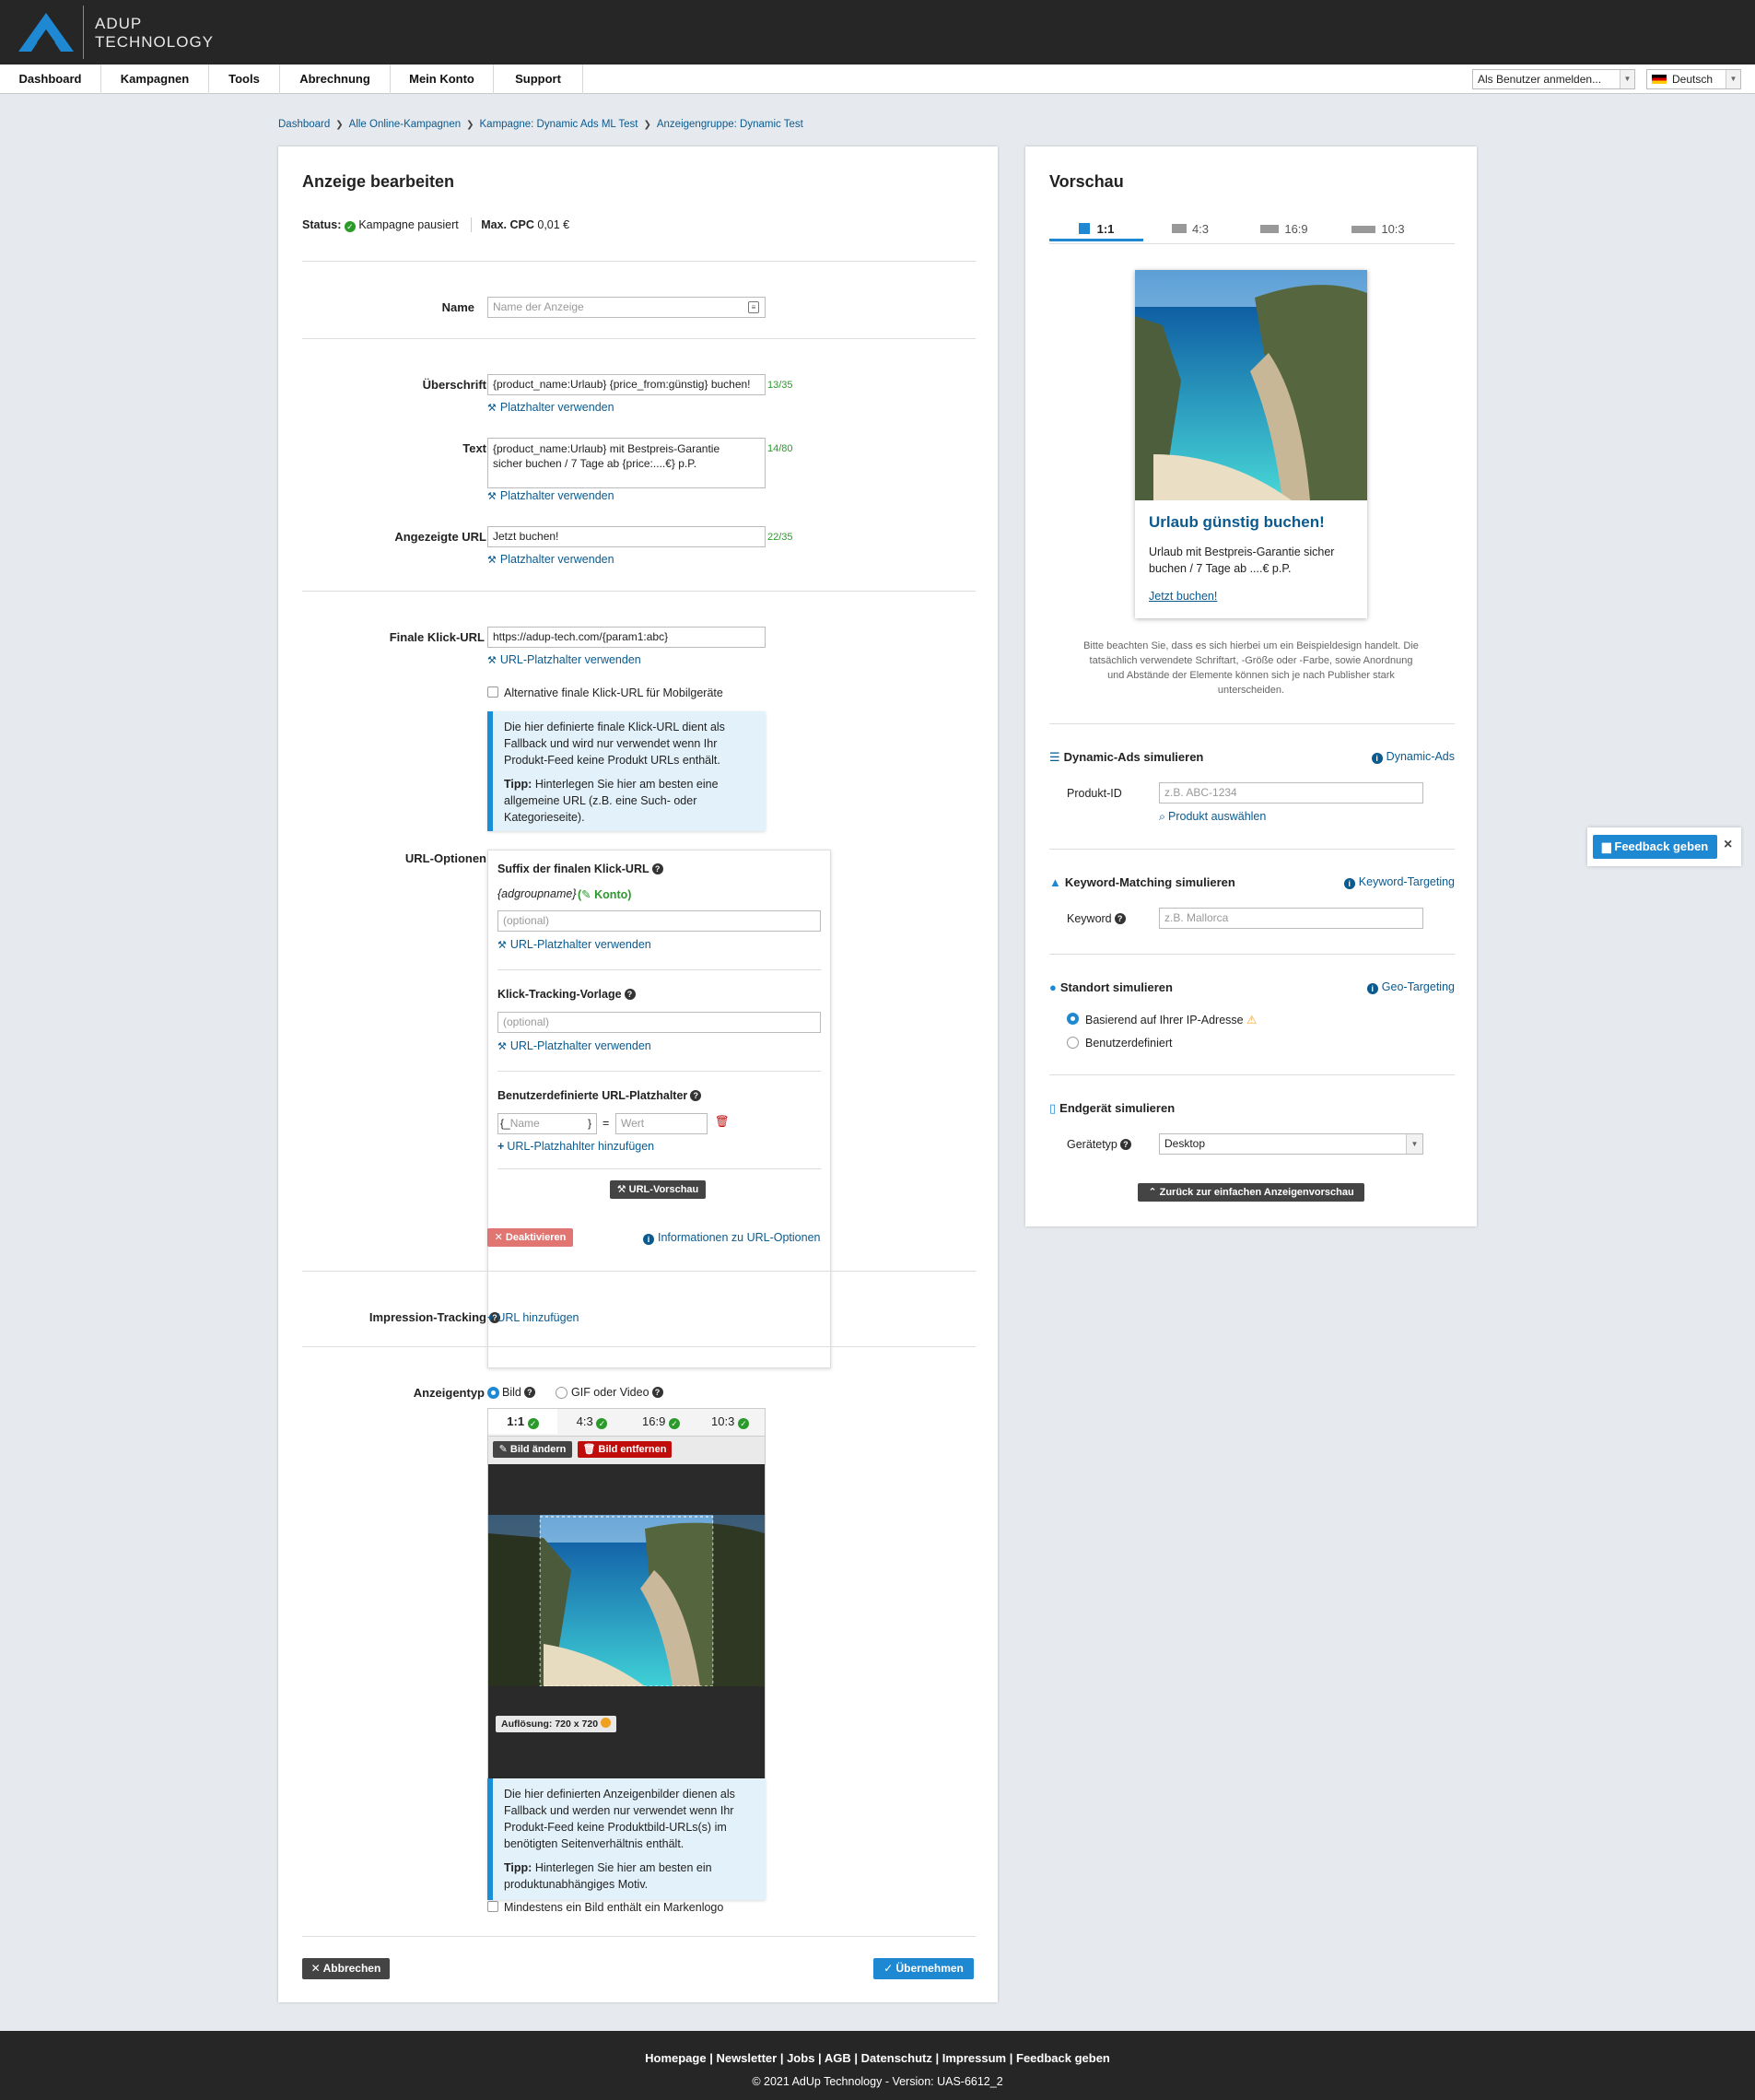 Image resolution: width=1755 pixels, height=2100 pixels. I want to click on footer-link-datenschutz: Datenschutz, so click(896, 2058).